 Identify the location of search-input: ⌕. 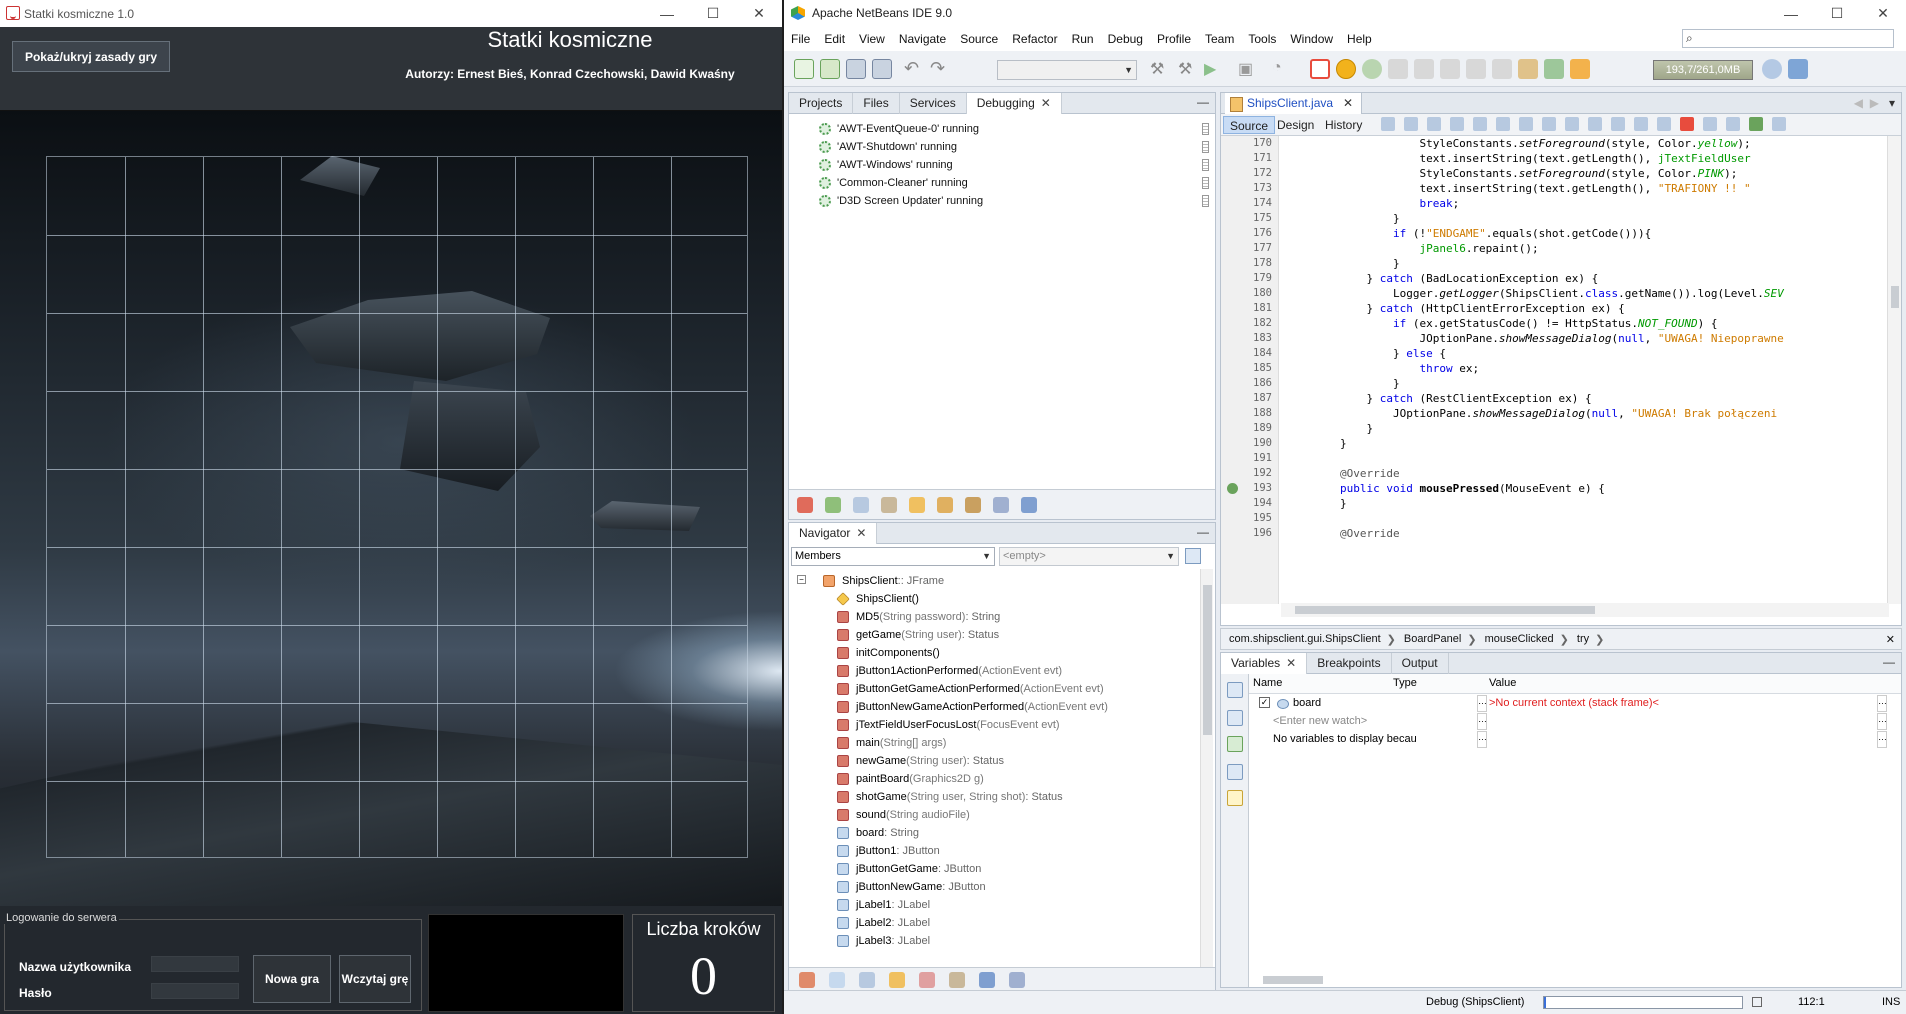
(1788, 38).